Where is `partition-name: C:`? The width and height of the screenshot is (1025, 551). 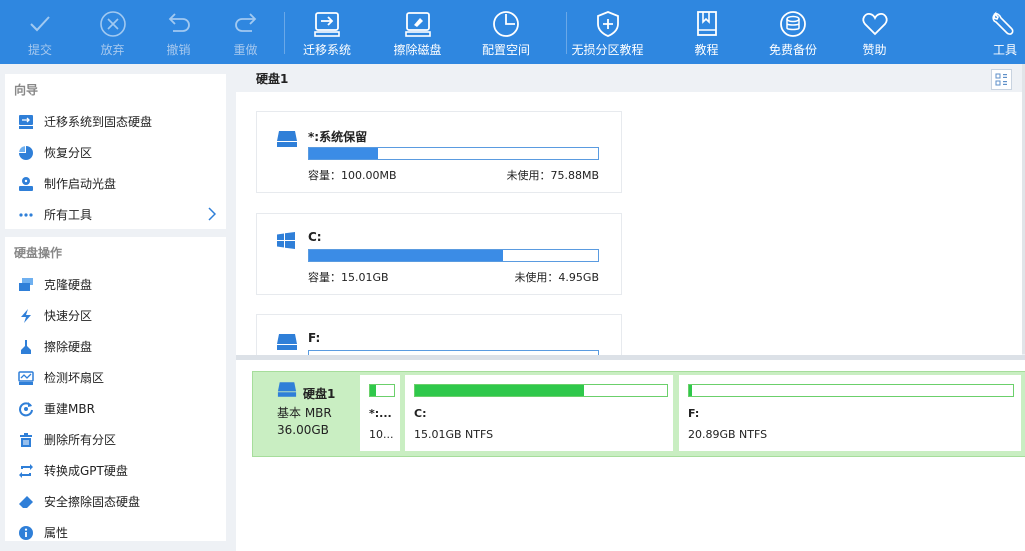
partition-name: C: is located at coordinates (315, 237).